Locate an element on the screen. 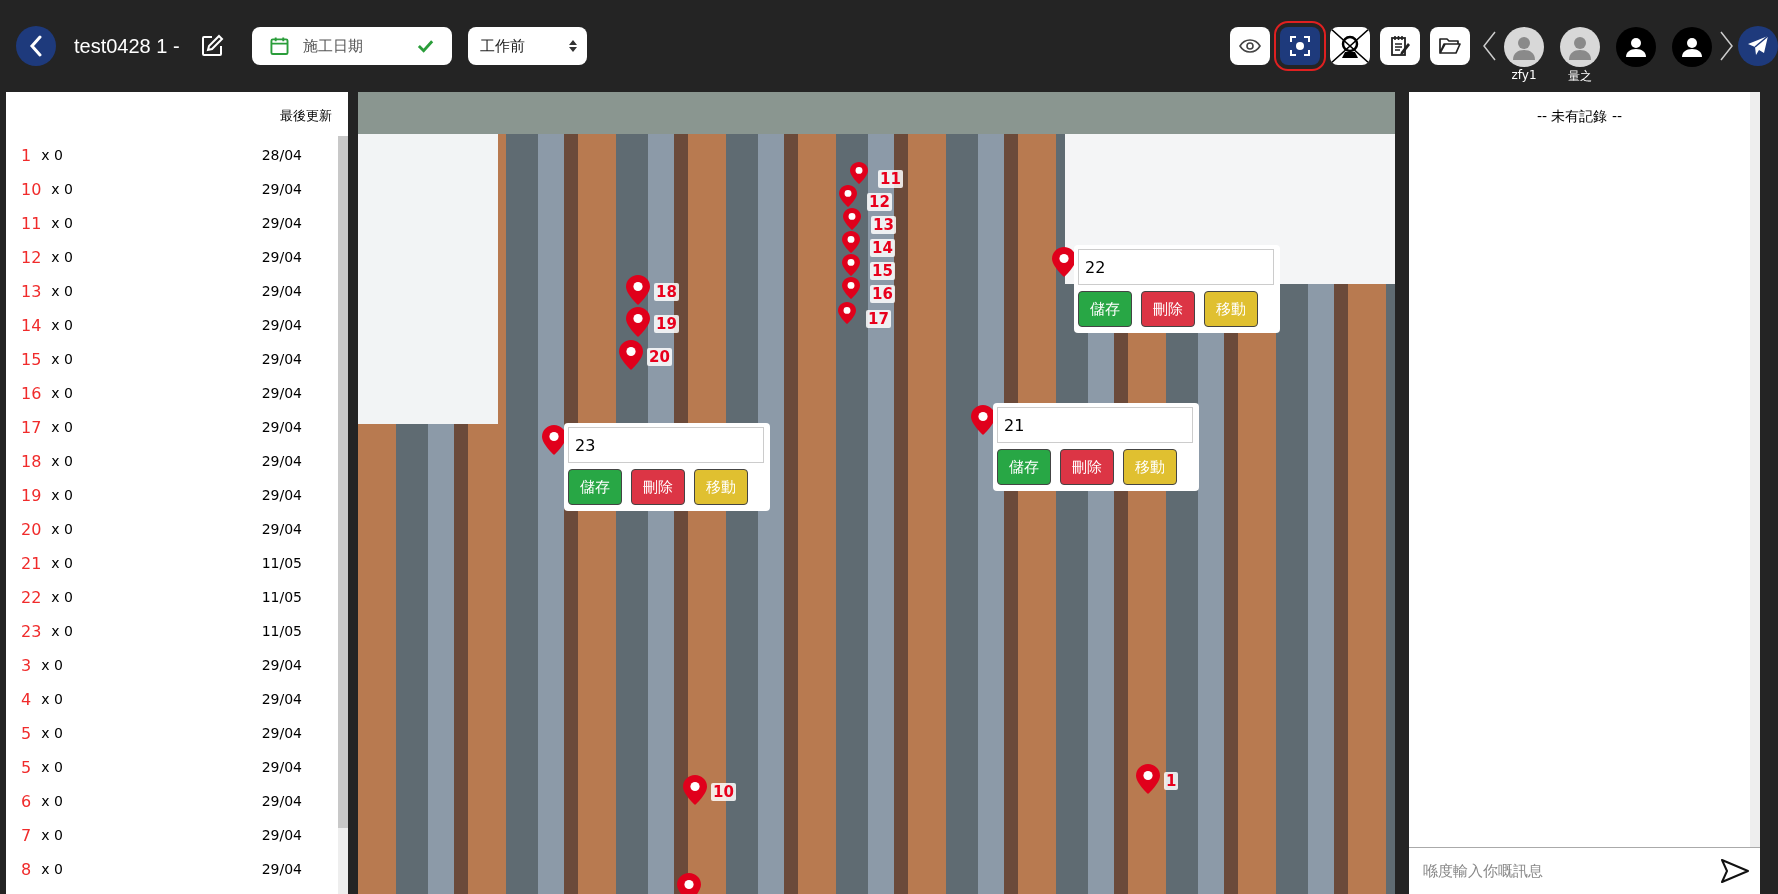  marker-label: 6 is located at coordinates (26, 801).